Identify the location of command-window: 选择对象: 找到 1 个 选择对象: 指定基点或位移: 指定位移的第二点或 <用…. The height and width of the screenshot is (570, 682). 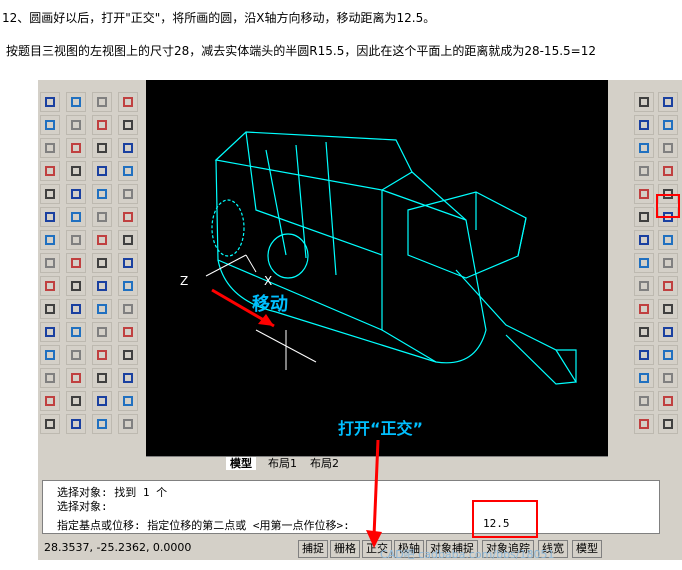
(351, 507).